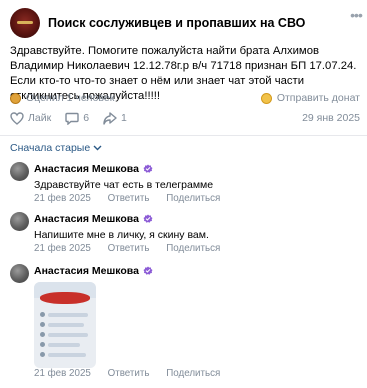 This screenshot has width=367, height=388. I want to click on sort-dropdown: Сначала старые, so click(56, 148).